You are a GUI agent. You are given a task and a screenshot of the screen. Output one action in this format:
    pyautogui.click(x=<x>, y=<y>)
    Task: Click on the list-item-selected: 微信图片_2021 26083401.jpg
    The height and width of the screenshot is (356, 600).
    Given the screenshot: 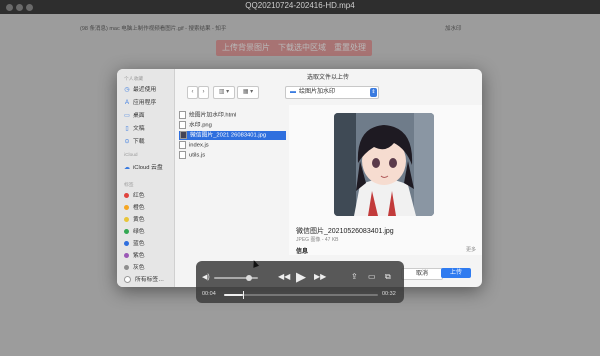 What is the action you would take?
    pyautogui.click(x=232, y=135)
    